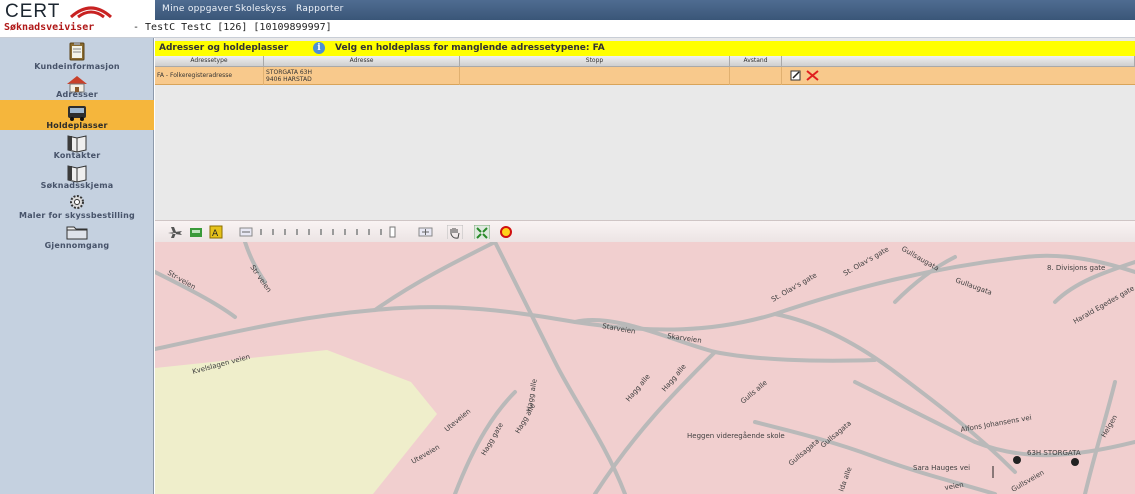 The height and width of the screenshot is (494, 1135). What do you see at coordinates (328, 232) in the screenshot?
I see `zoom-slider` at bounding box center [328, 232].